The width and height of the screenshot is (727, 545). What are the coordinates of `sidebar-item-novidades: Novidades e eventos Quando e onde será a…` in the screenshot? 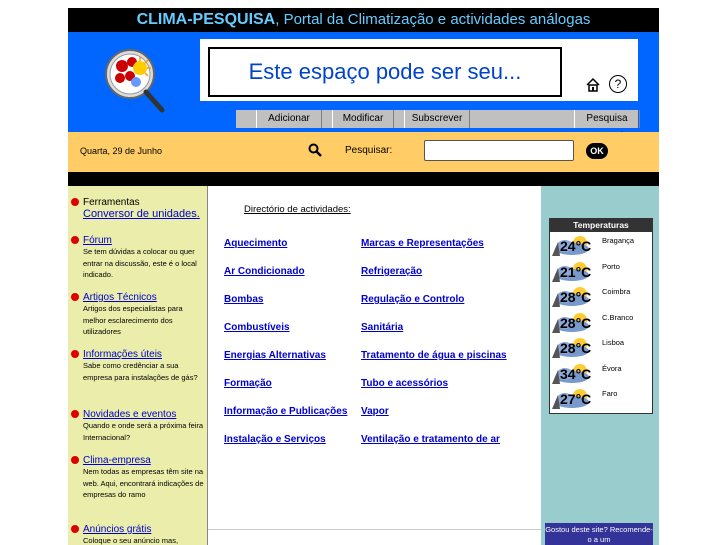 It's located at (138, 426).